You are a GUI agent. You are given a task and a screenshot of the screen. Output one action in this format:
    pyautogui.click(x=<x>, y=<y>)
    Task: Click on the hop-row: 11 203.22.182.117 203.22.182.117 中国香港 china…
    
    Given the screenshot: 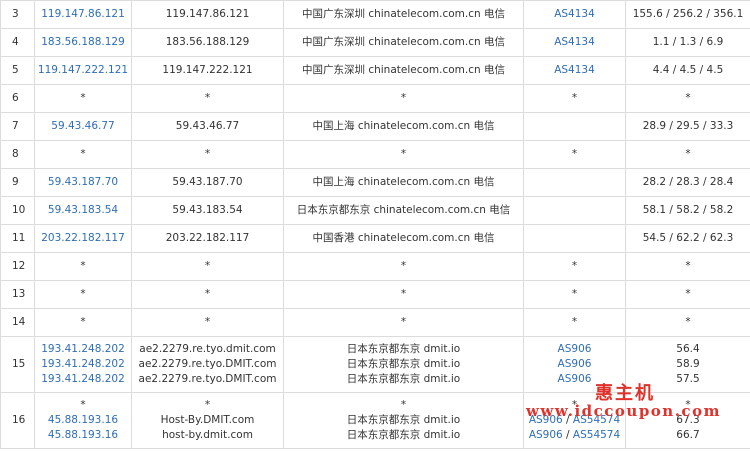 What is the action you would take?
    pyautogui.click(x=375, y=238)
    